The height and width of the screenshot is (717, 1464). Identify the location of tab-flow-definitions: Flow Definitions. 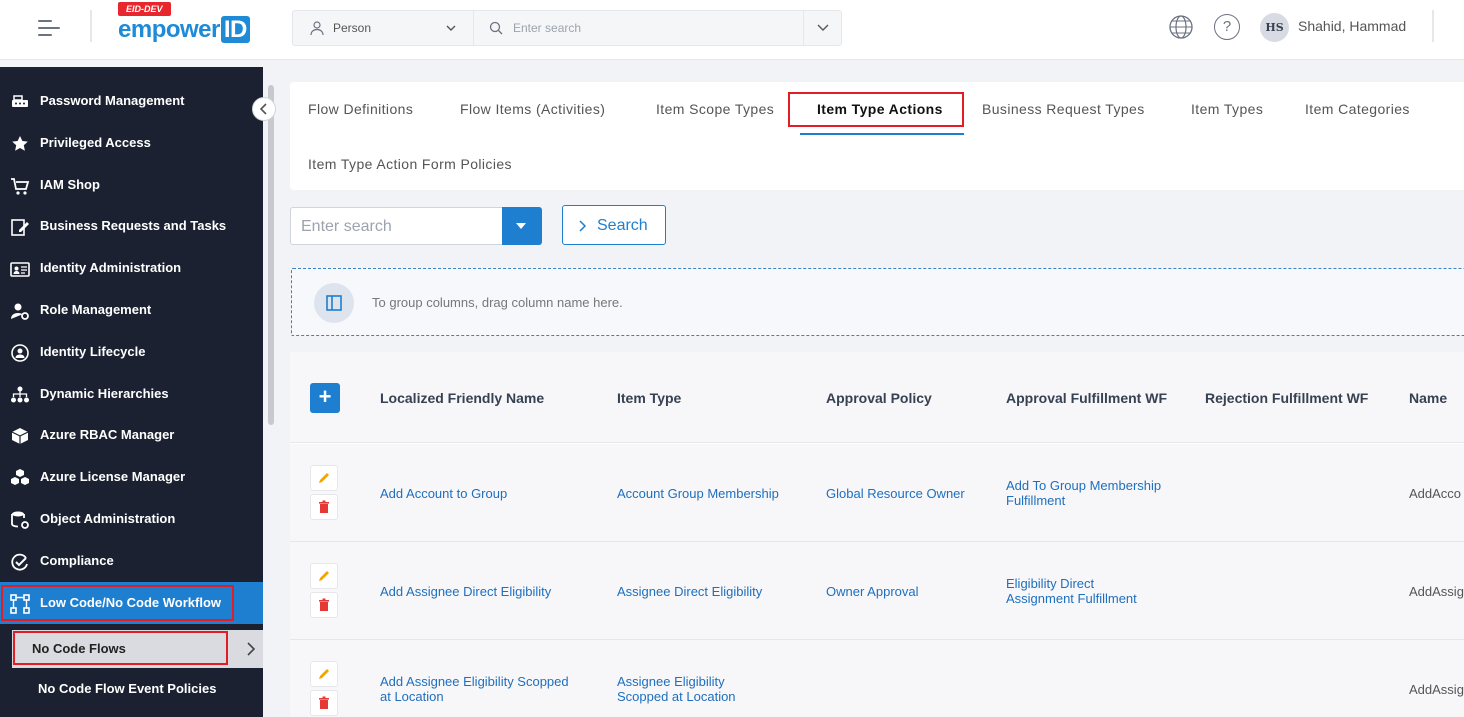
(360, 109).